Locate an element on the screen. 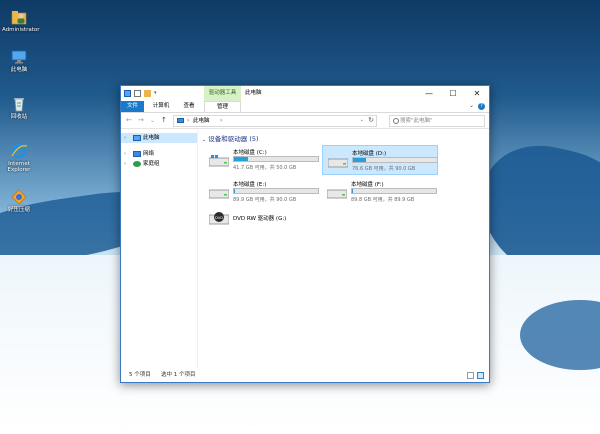  homegroup-icon is located at coordinates (137, 164).